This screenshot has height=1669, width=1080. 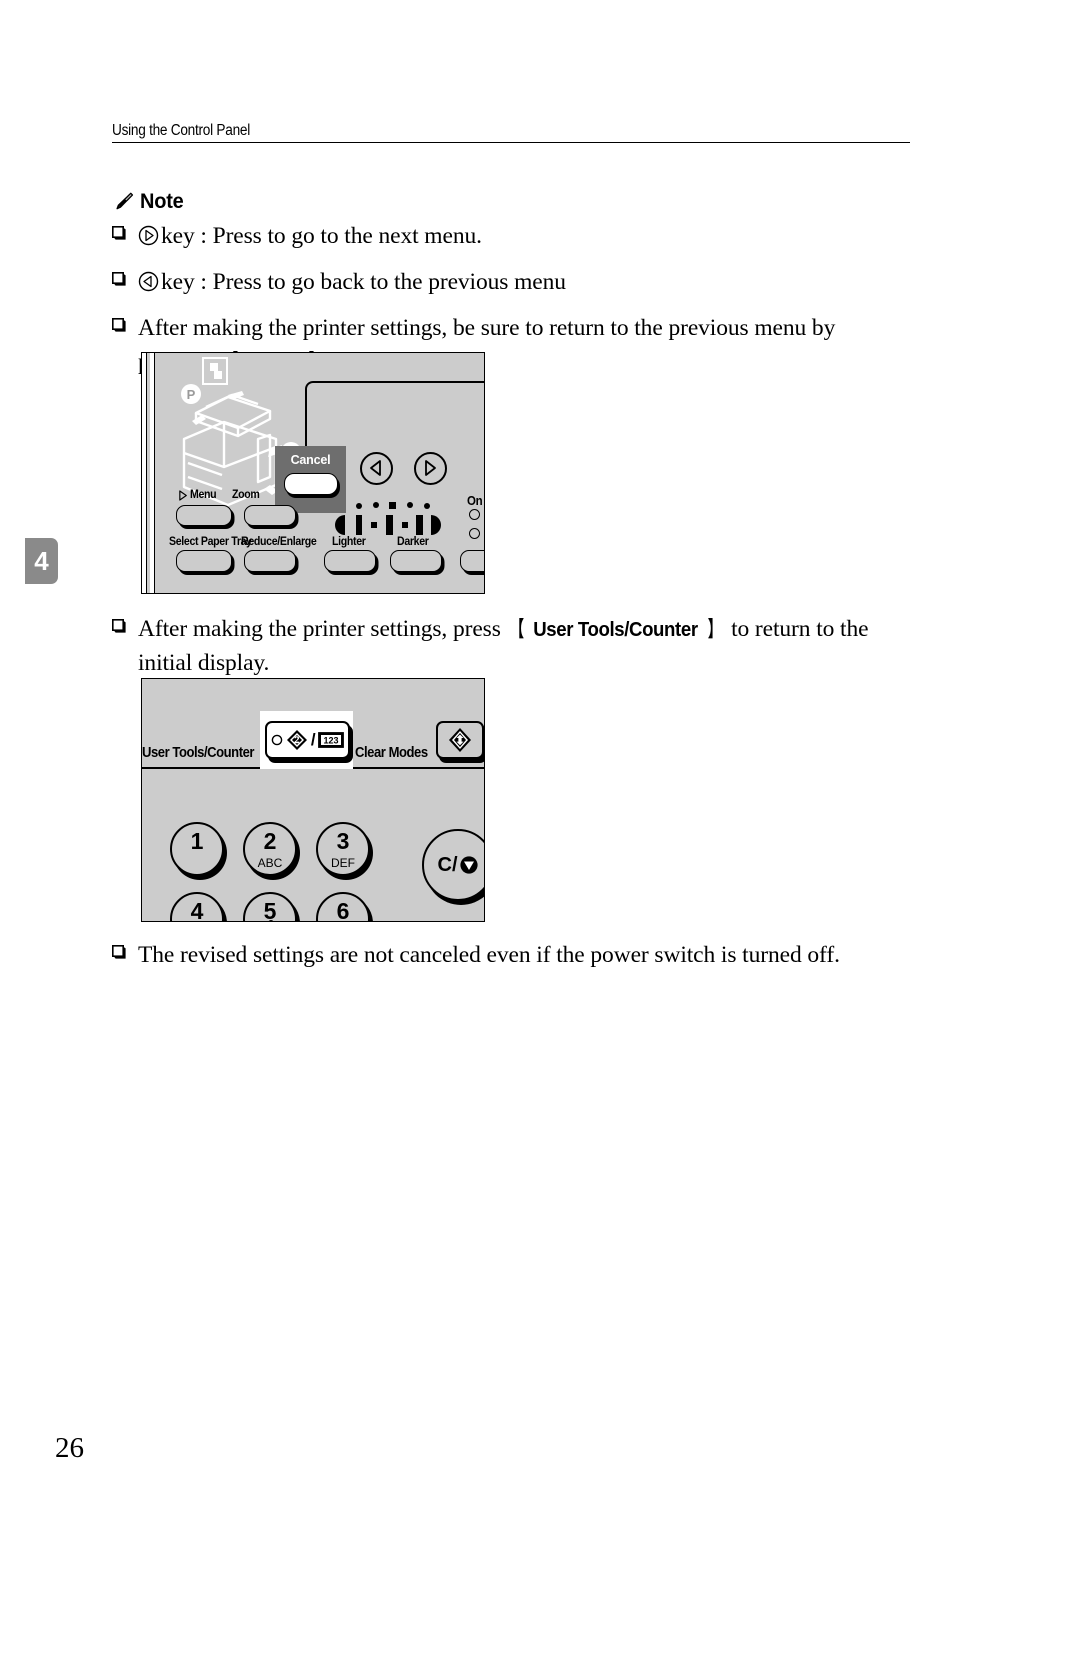 I want to click on pencil-icon, so click(x=123, y=202).